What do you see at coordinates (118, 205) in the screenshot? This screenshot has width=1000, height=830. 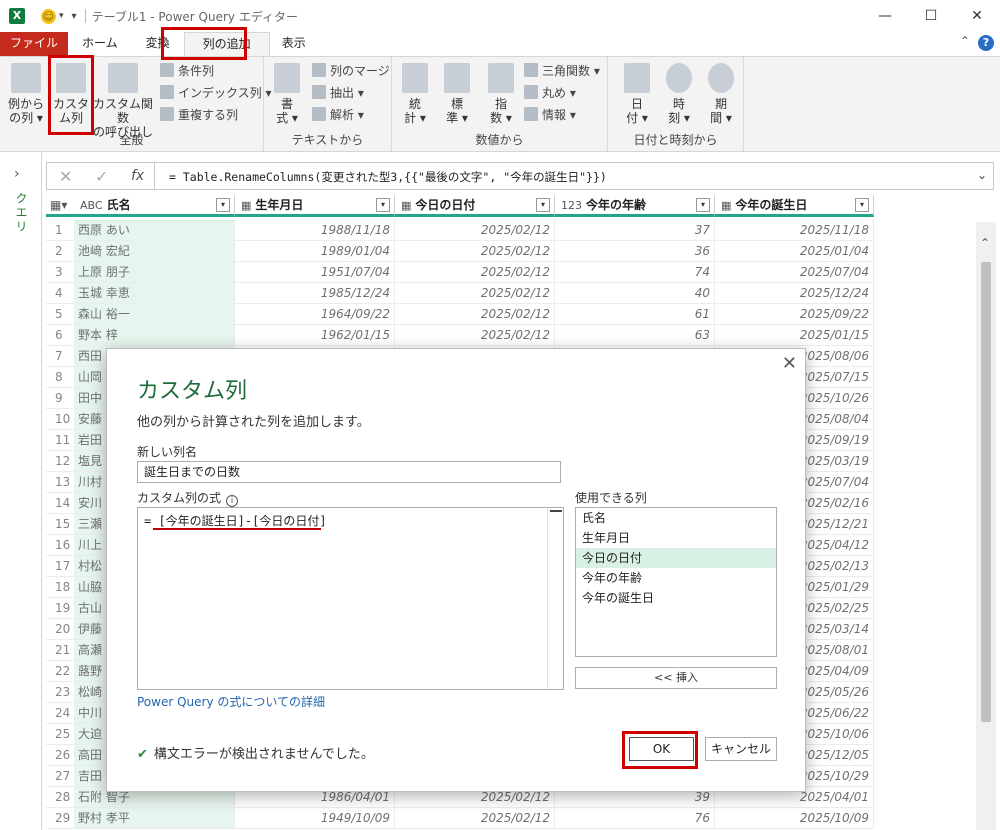 I see `column-header-label: 氏名` at bounding box center [118, 205].